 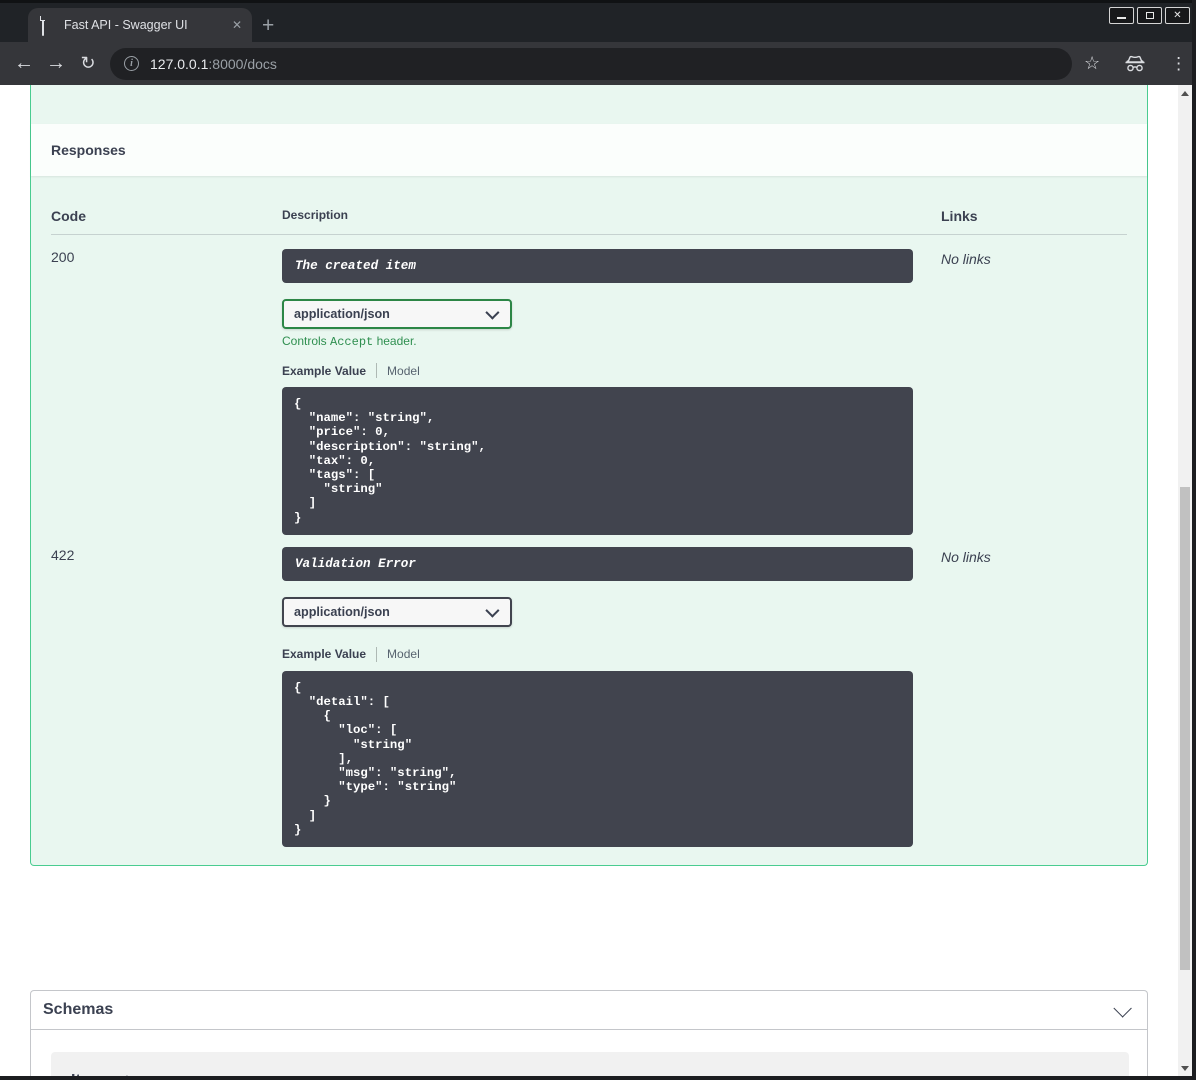 I want to click on opblock-spacer, so click(x=589, y=104).